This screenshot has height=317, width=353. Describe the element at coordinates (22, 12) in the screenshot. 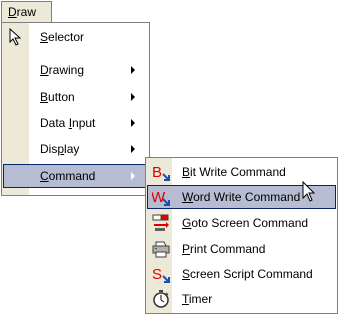

I see `menubar-draw-label: Draw` at that location.